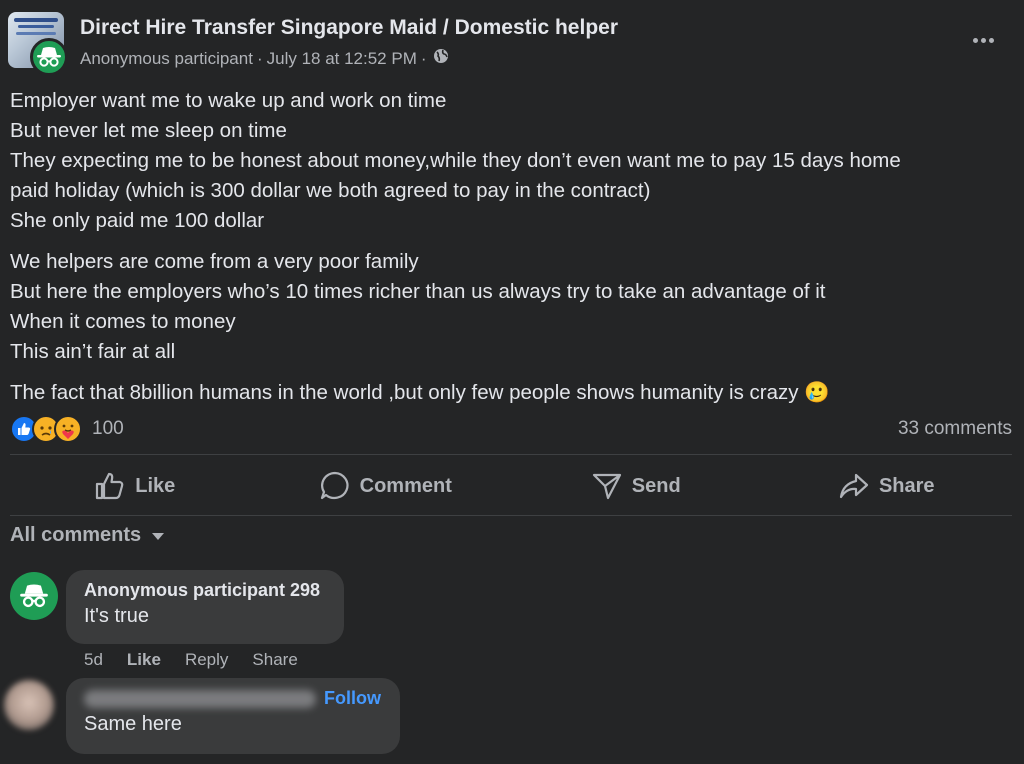 The height and width of the screenshot is (764, 1024). I want to click on globe-icon, so click(441, 58).